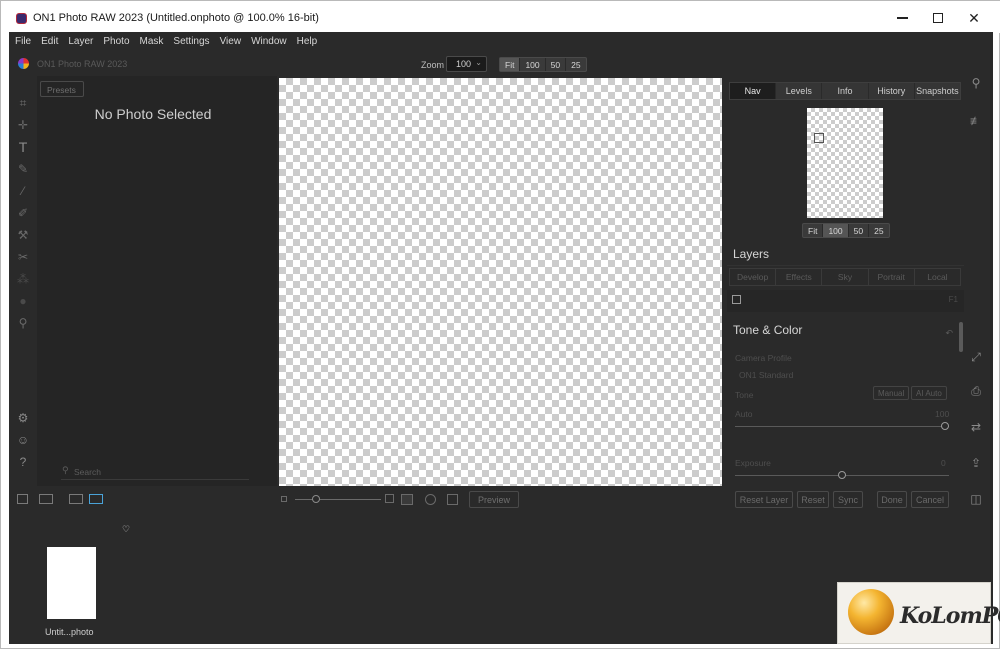 The width and height of the screenshot is (1000, 649). Describe the element at coordinates (307, 41) in the screenshot. I see `menu-help: Help` at that location.